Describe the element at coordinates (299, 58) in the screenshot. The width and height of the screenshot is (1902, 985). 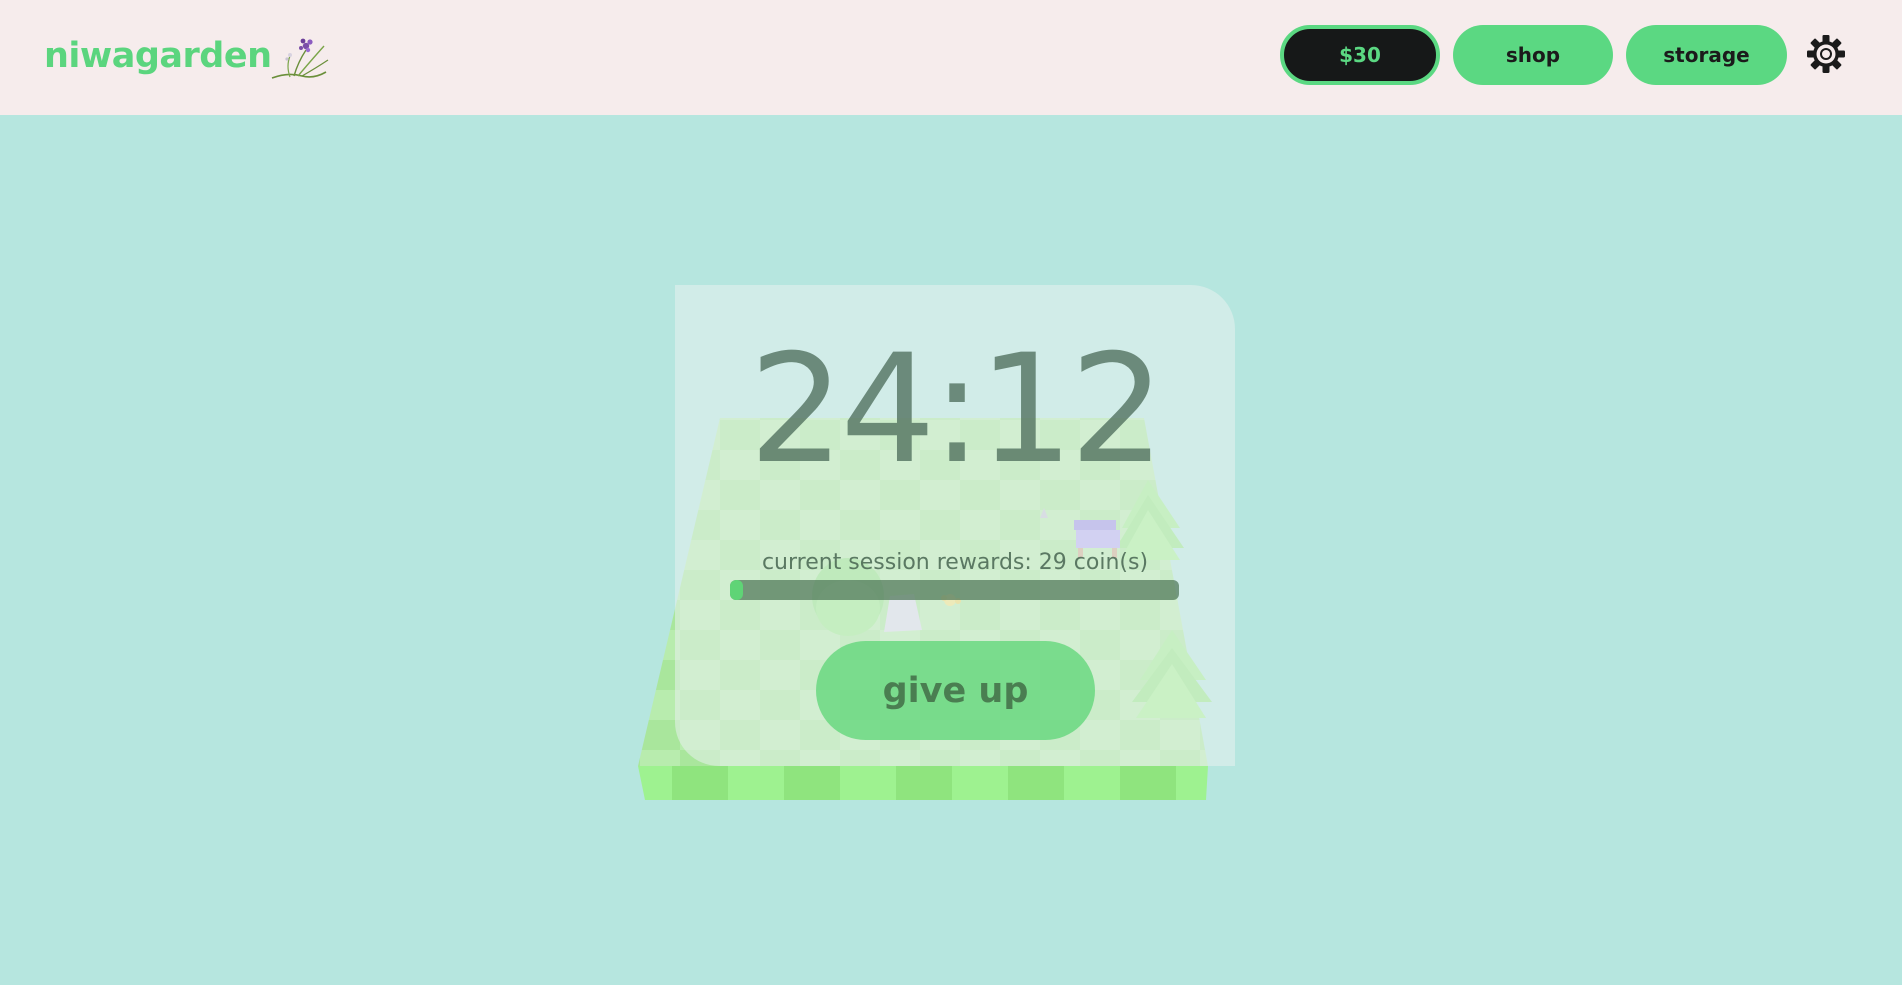
I see `flower-plant-icon` at that location.